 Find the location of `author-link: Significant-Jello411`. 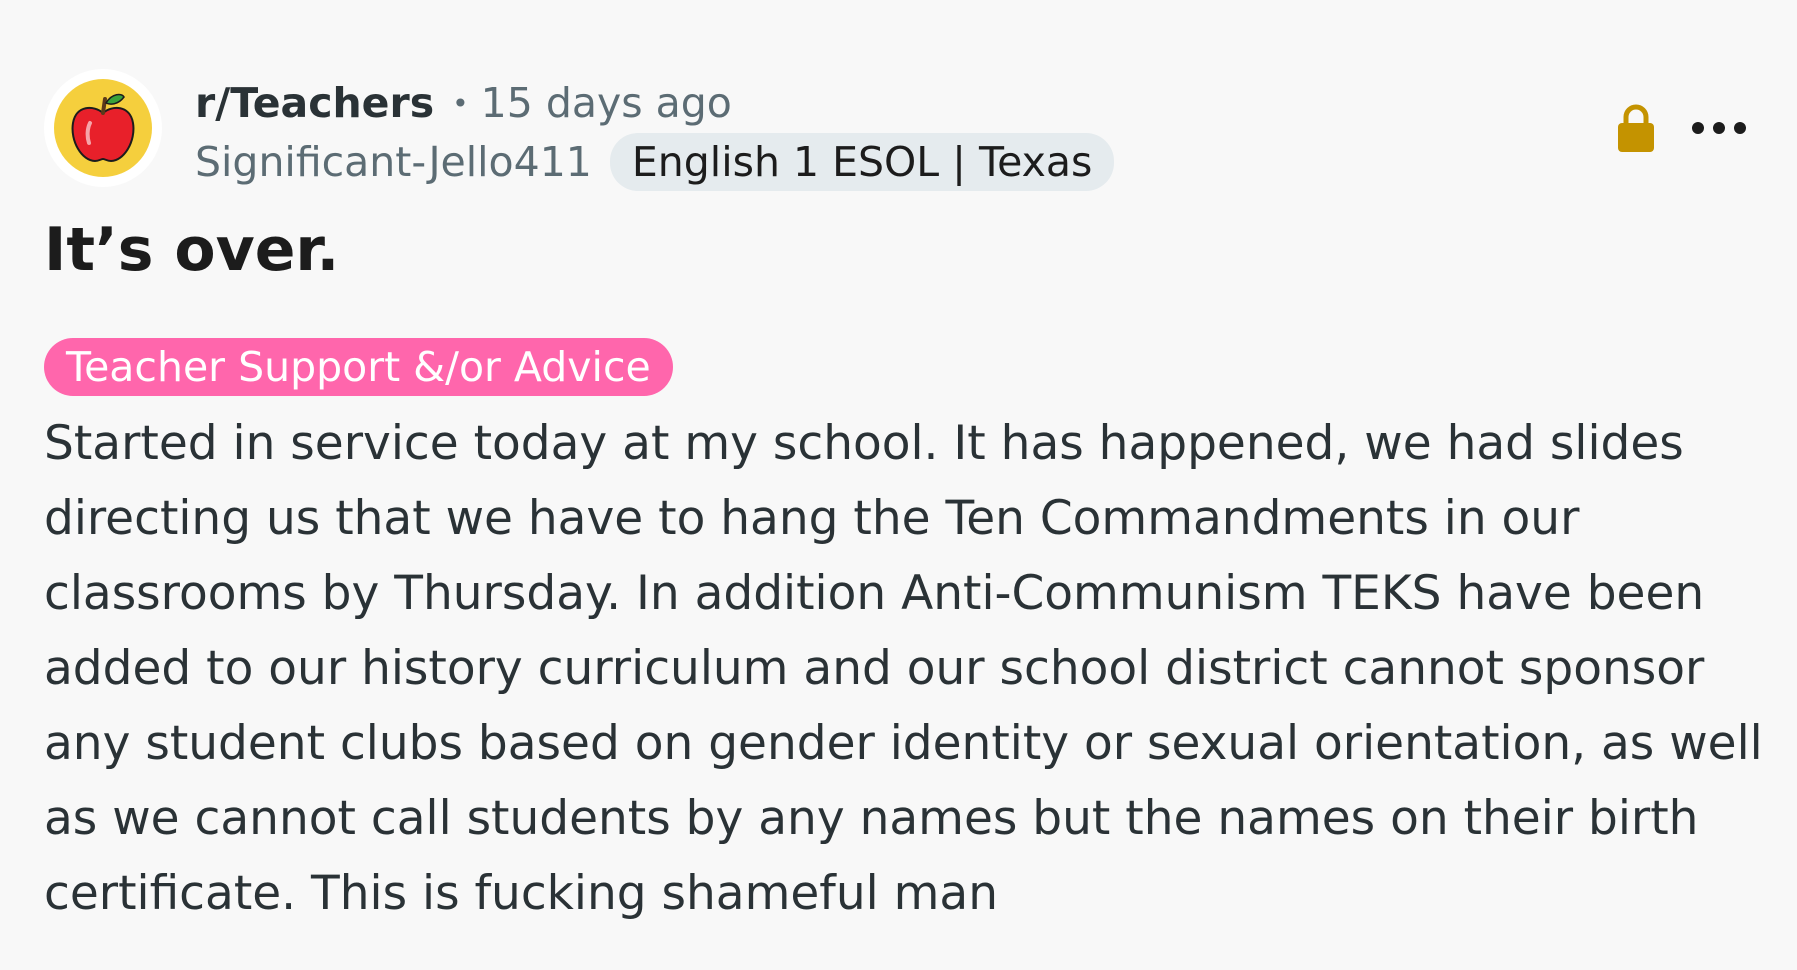

author-link: Significant-Jello411 is located at coordinates (393, 162).